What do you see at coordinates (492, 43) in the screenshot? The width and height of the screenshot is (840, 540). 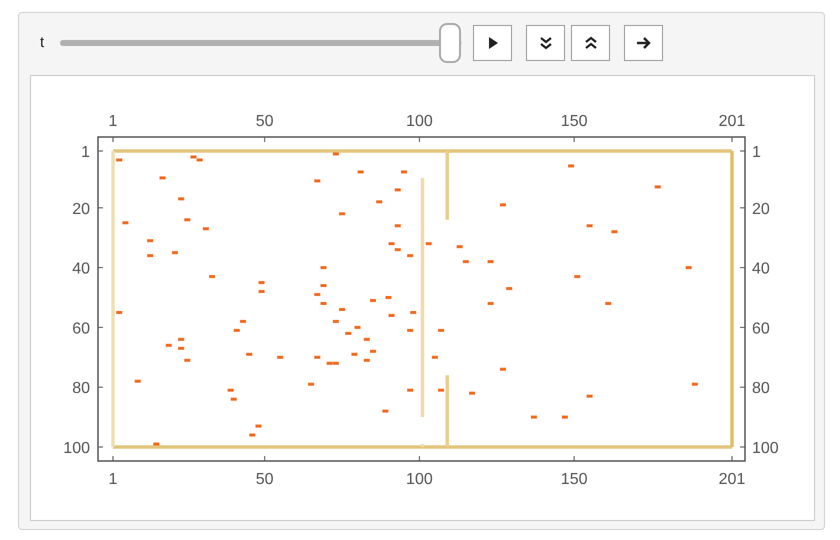 I see `play-button` at bounding box center [492, 43].